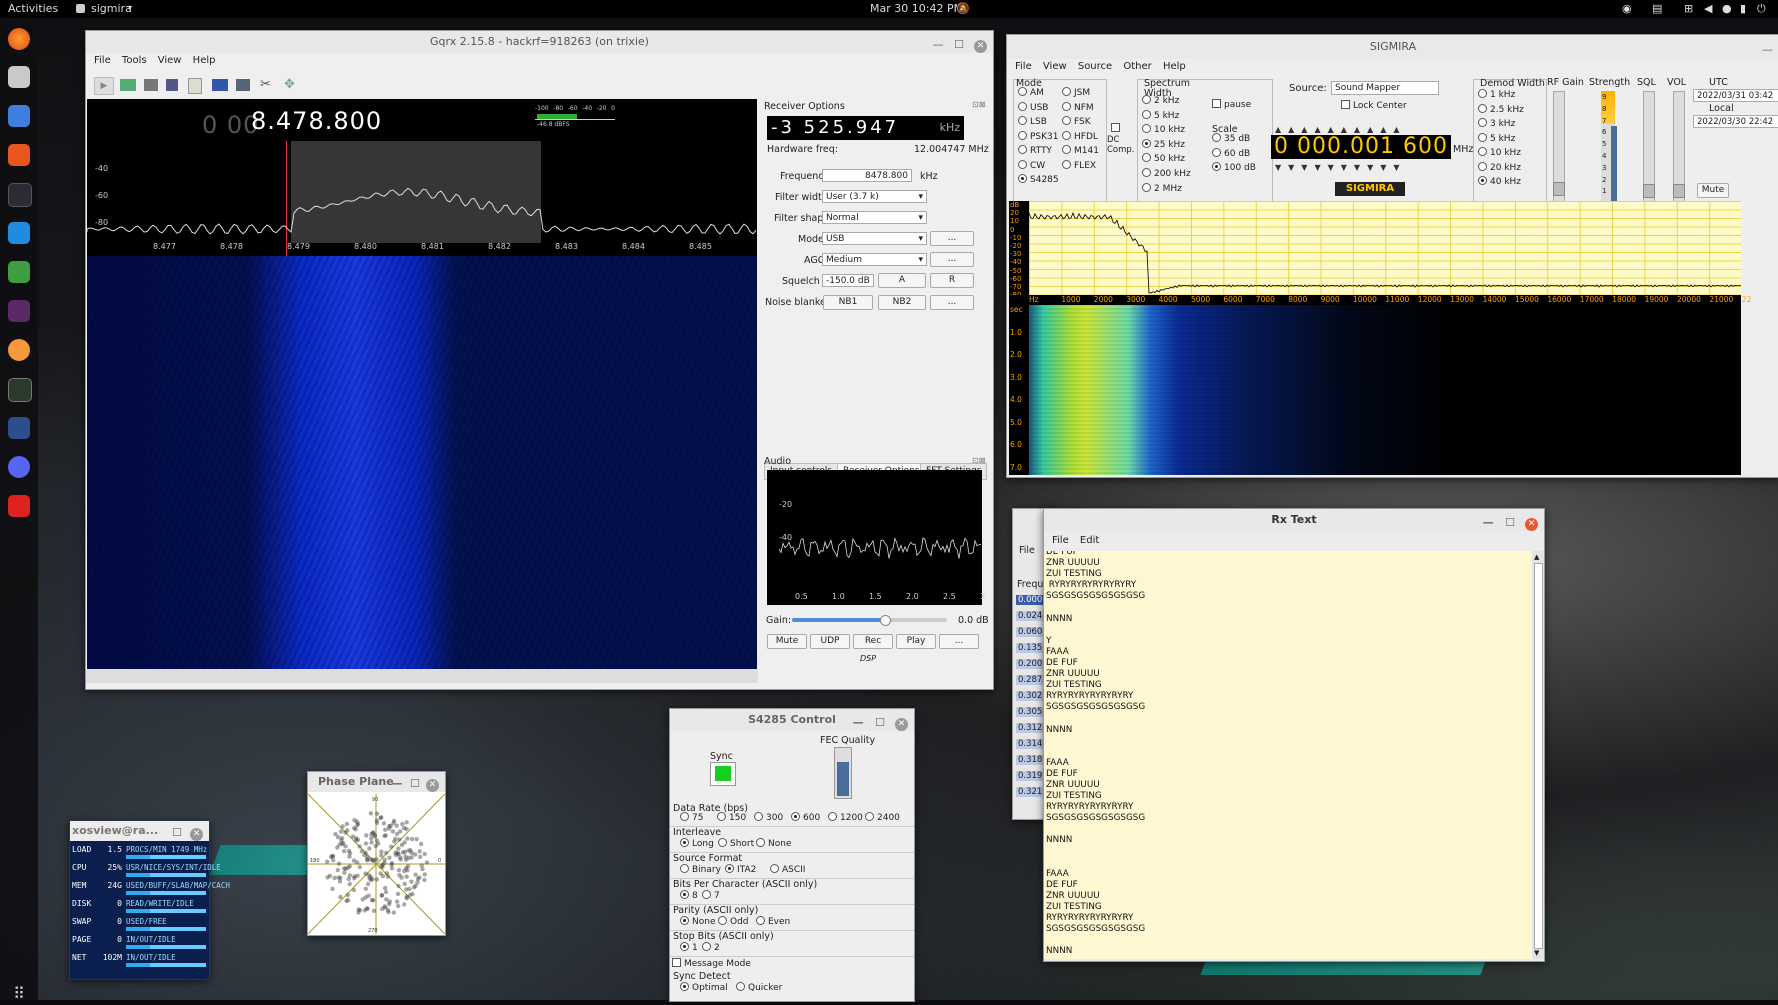 Image resolution: width=1778 pixels, height=1005 pixels. Describe the element at coordinates (711, 895) in the screenshot. I see `bits-radio: 7` at that location.